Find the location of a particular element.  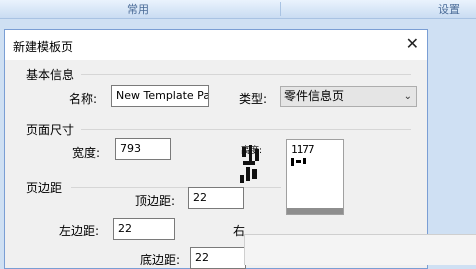

left-margin-field: 22 is located at coordinates (144, 229).